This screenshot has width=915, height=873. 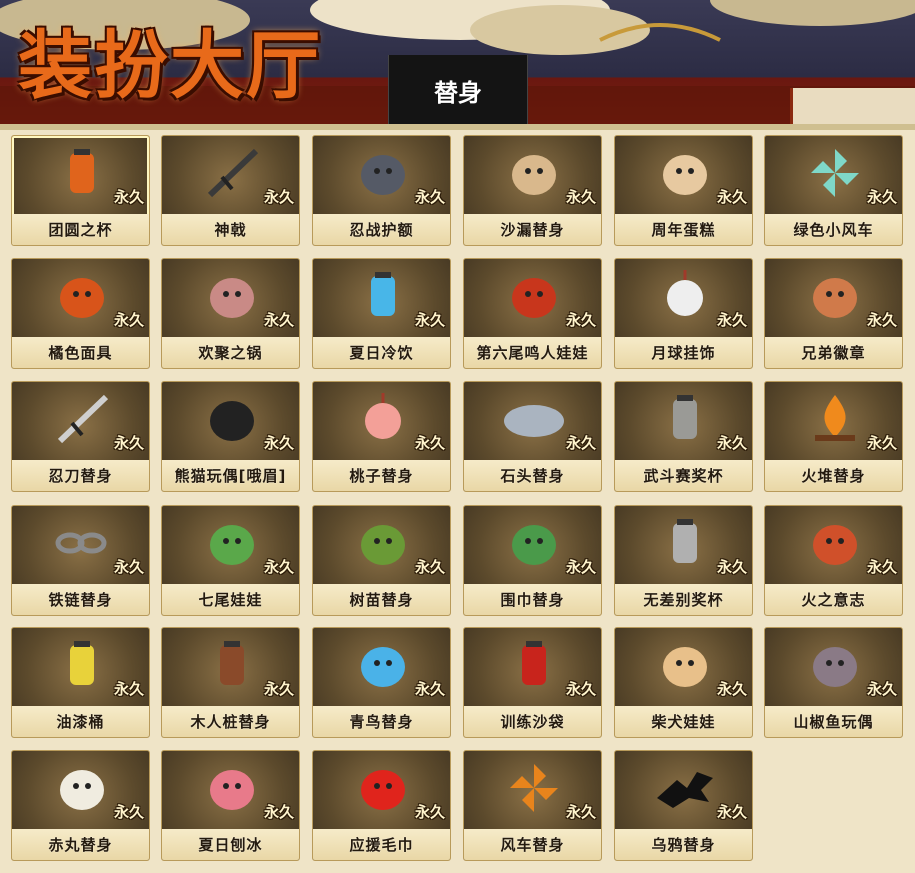 I want to click on green-larva-icon, so click(x=232, y=543).